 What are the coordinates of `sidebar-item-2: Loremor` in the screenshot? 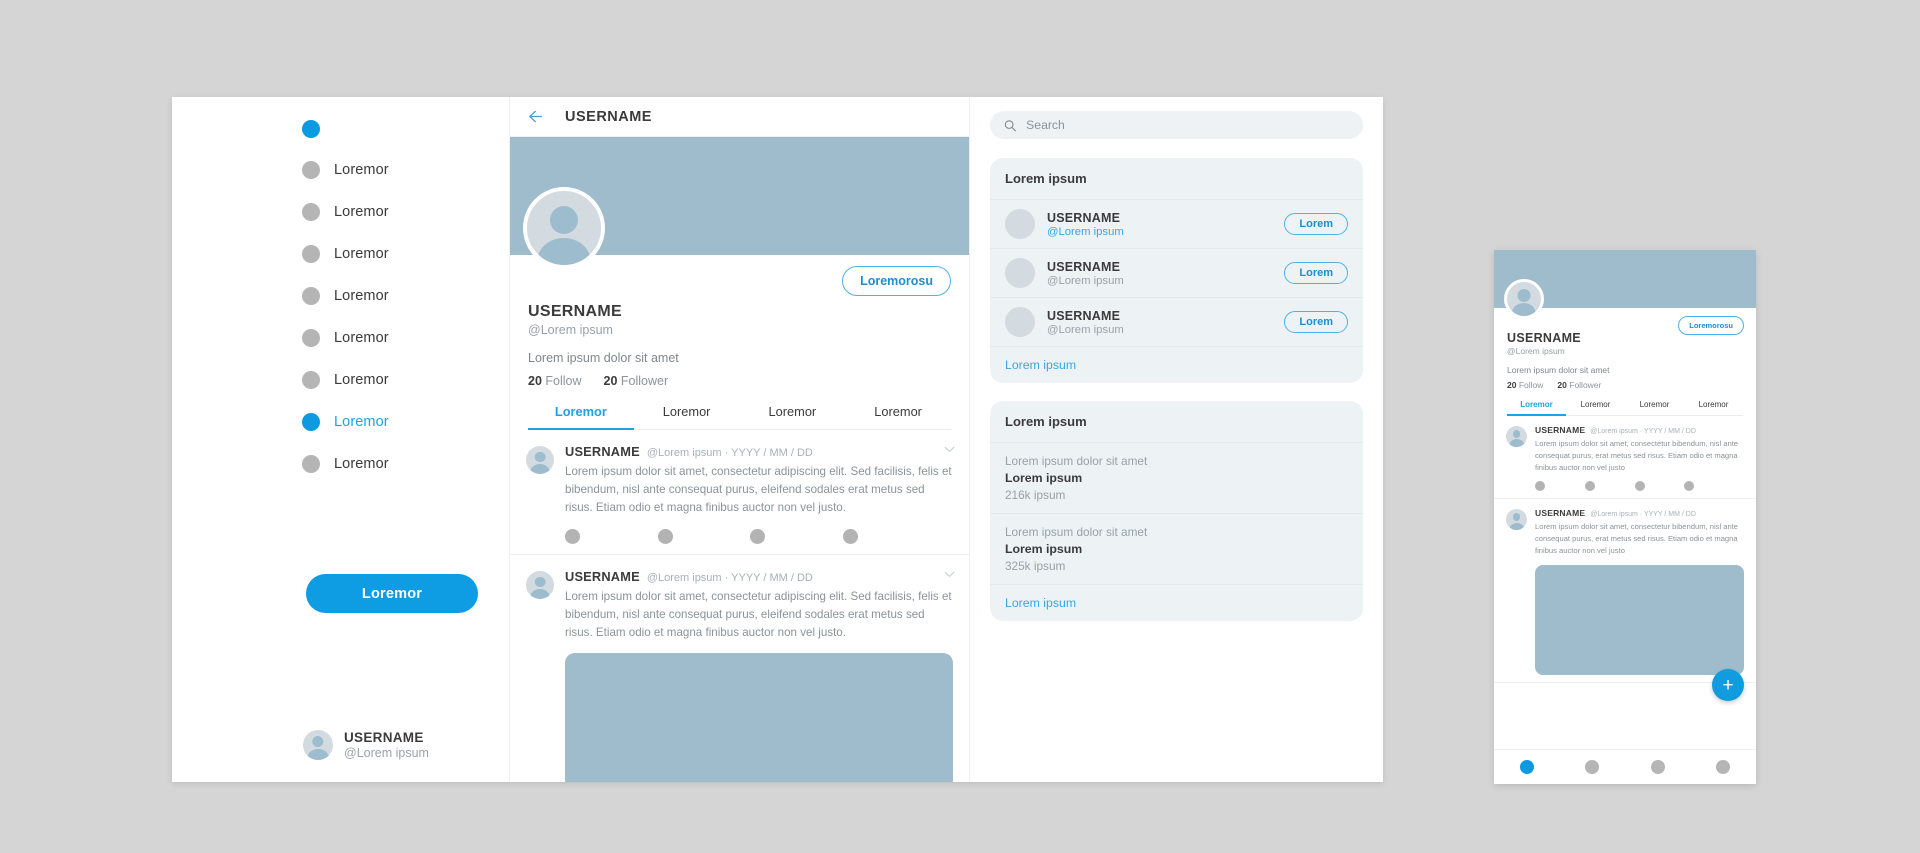 It's located at (405, 211).